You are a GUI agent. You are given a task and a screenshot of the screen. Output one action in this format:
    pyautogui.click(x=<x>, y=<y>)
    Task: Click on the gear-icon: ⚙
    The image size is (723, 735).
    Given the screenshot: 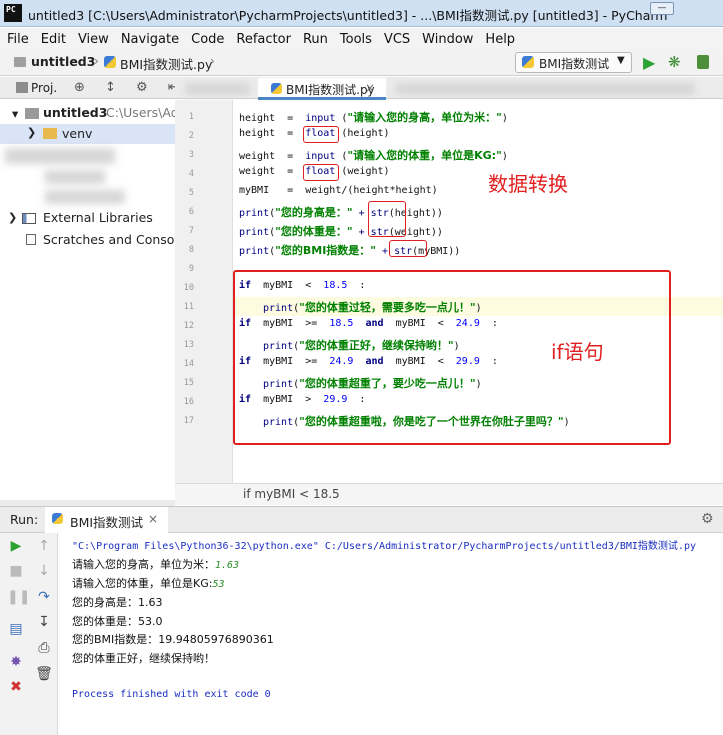 What is the action you would take?
    pyautogui.click(x=707, y=519)
    